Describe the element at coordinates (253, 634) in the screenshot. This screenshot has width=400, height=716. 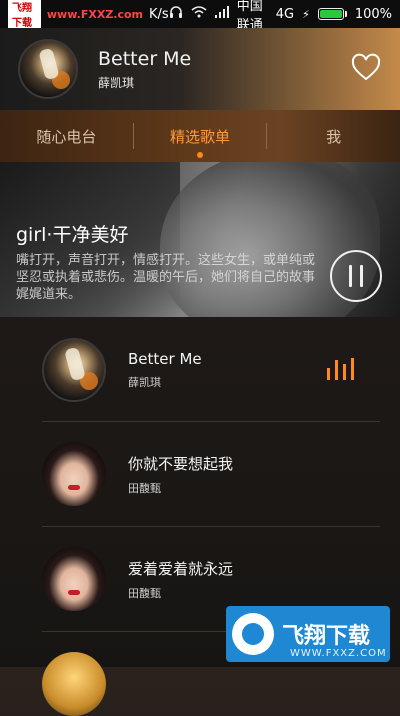
I see `brand-logo-icon` at that location.